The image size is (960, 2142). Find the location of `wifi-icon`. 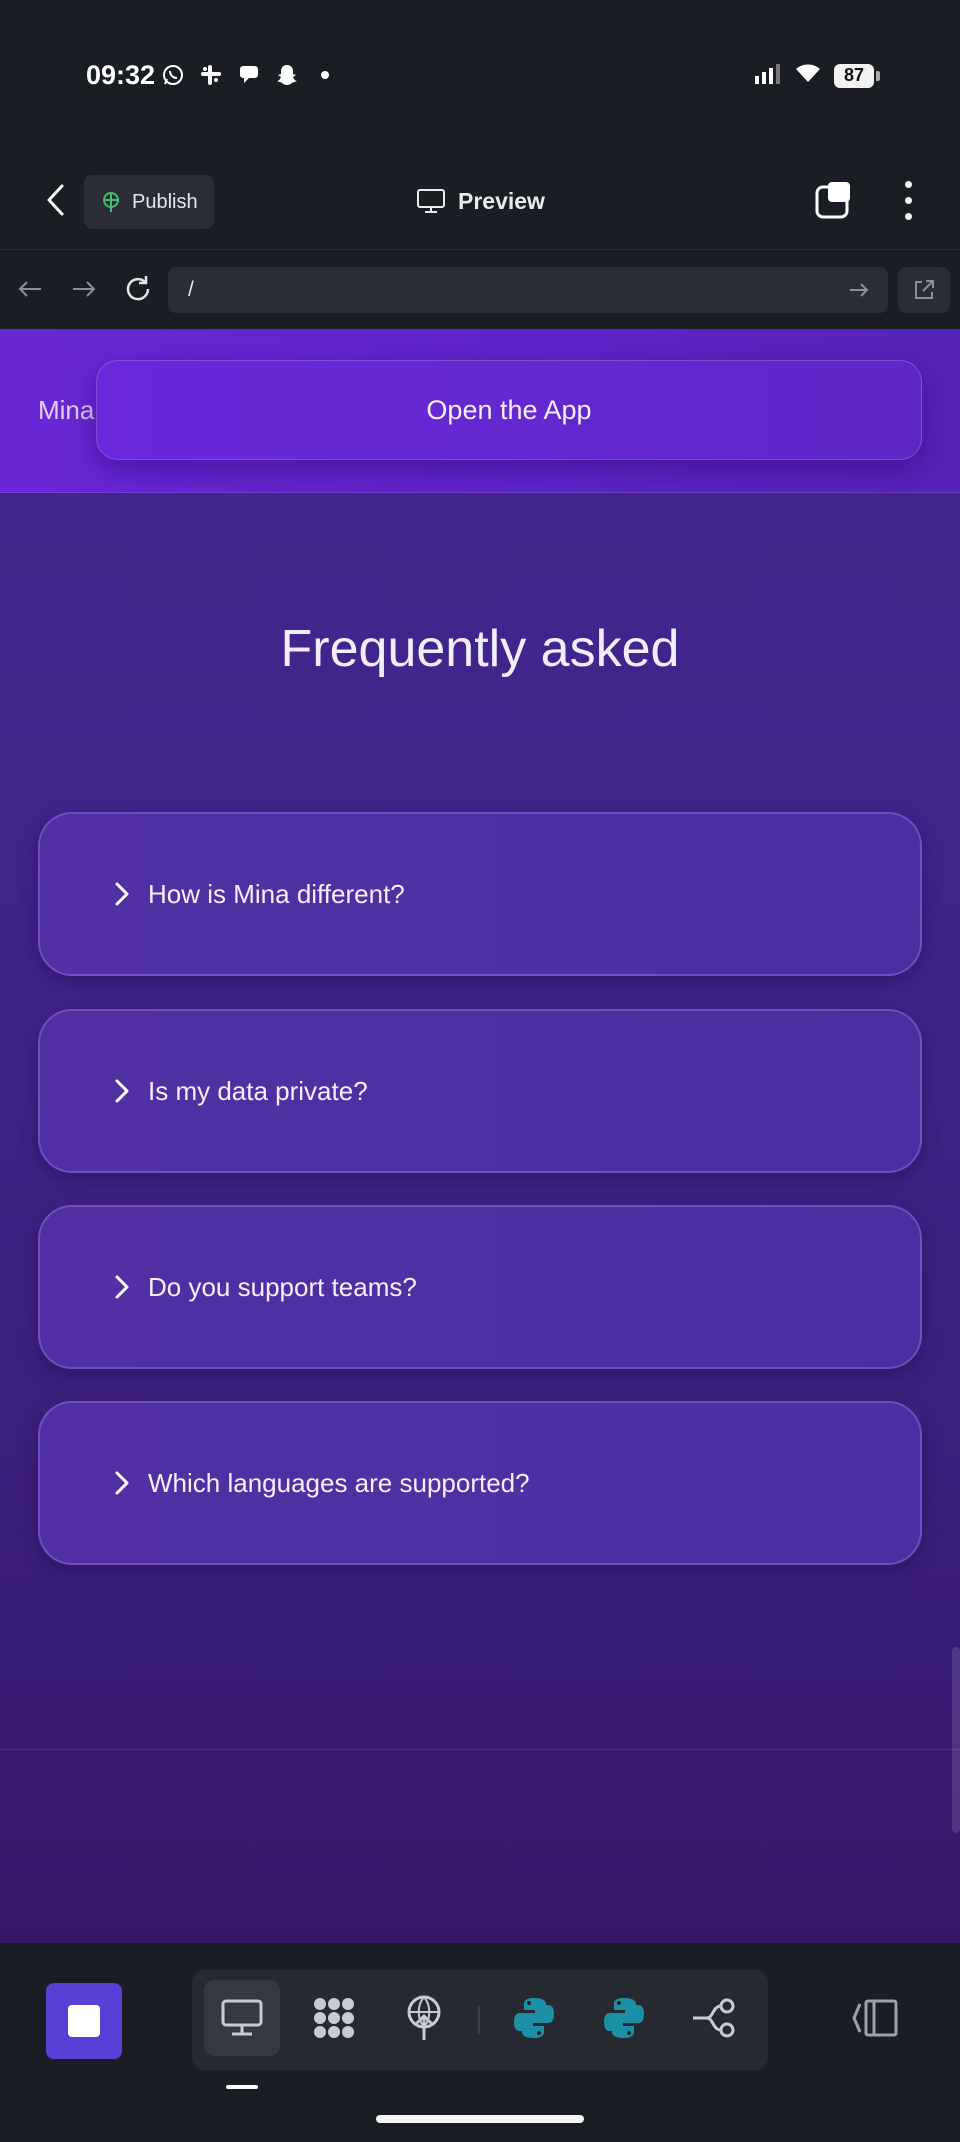

wifi-icon is located at coordinates (808, 75).